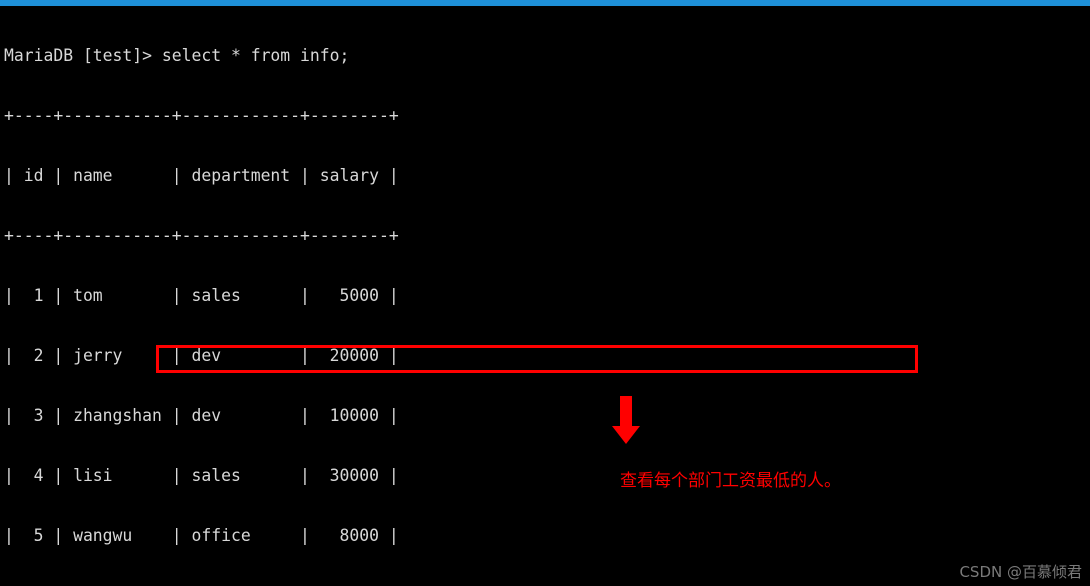 This screenshot has width=1090, height=586. Describe the element at coordinates (1020, 572) in the screenshot. I see `watermark: CSDN @百慕倾君` at that location.